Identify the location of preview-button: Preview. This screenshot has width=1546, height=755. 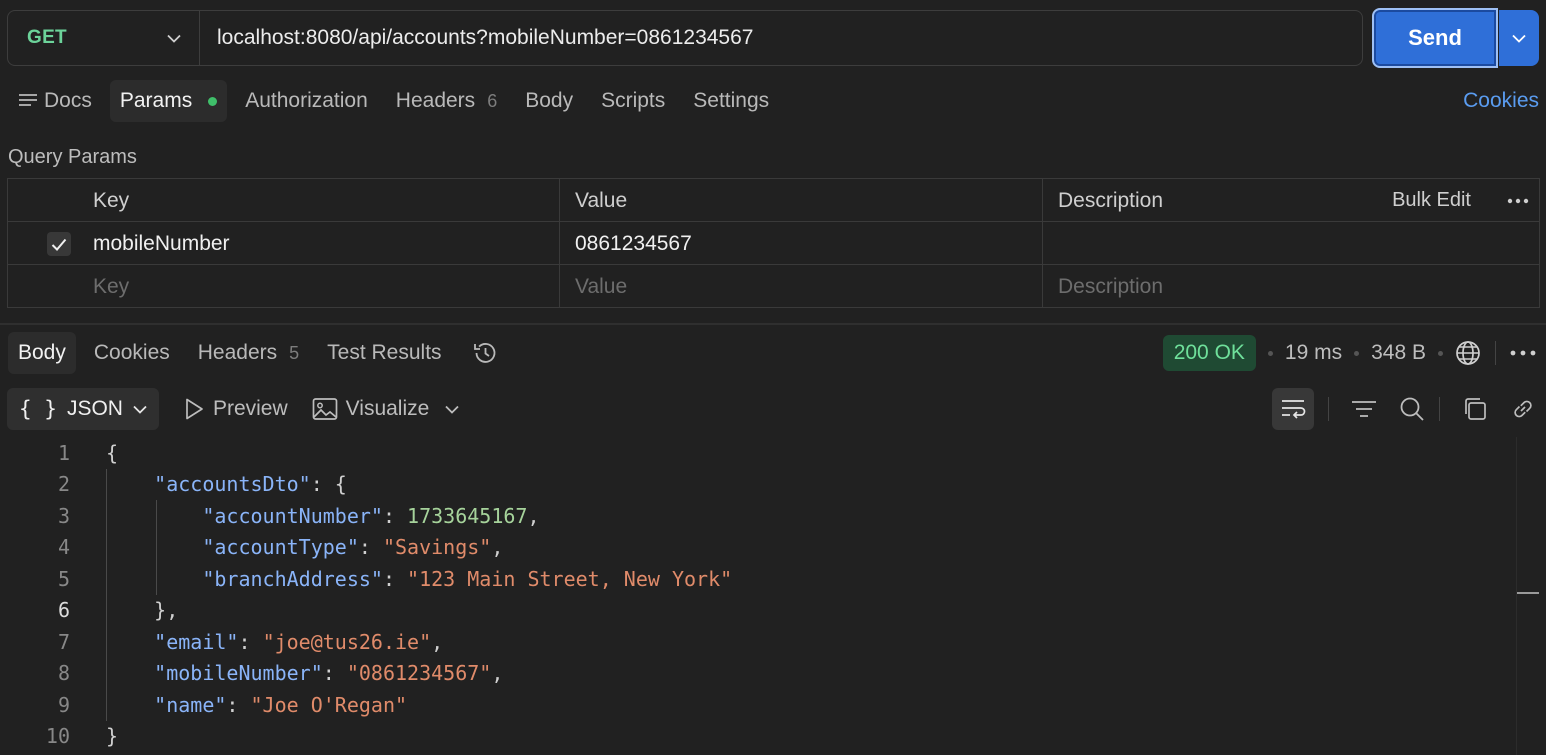
(235, 409).